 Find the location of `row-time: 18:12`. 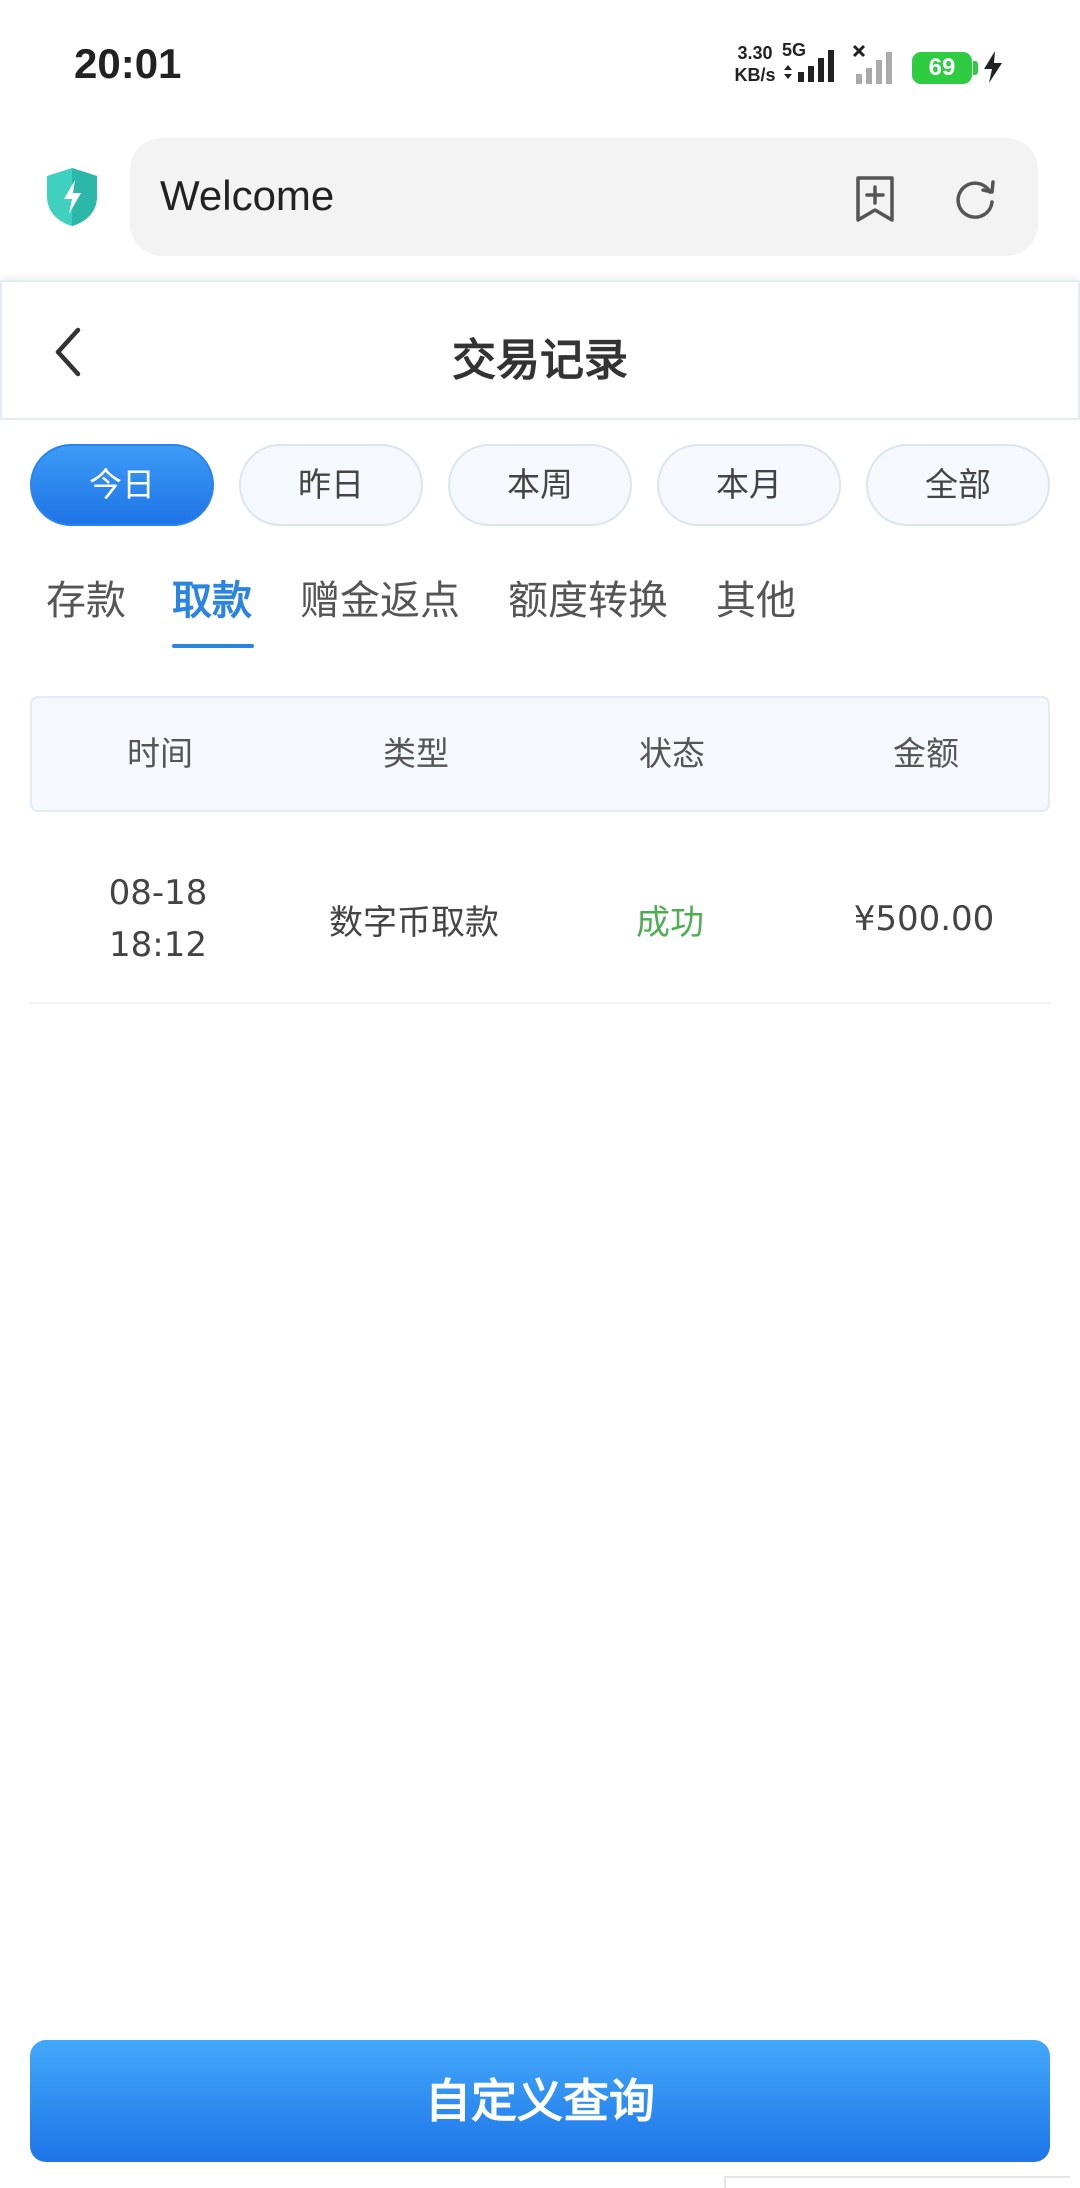

row-time: 18:12 is located at coordinates (158, 945).